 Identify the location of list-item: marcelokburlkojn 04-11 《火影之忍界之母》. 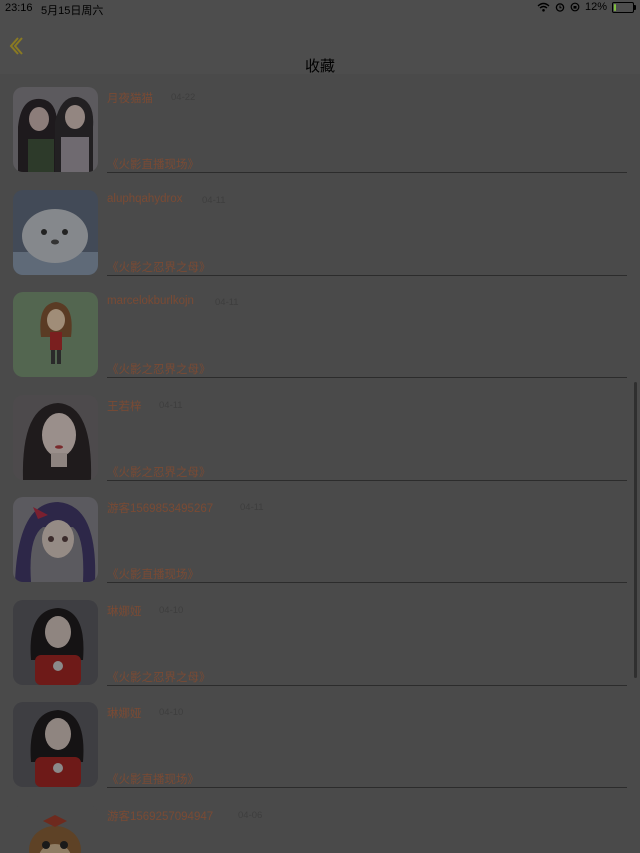
(320, 330).